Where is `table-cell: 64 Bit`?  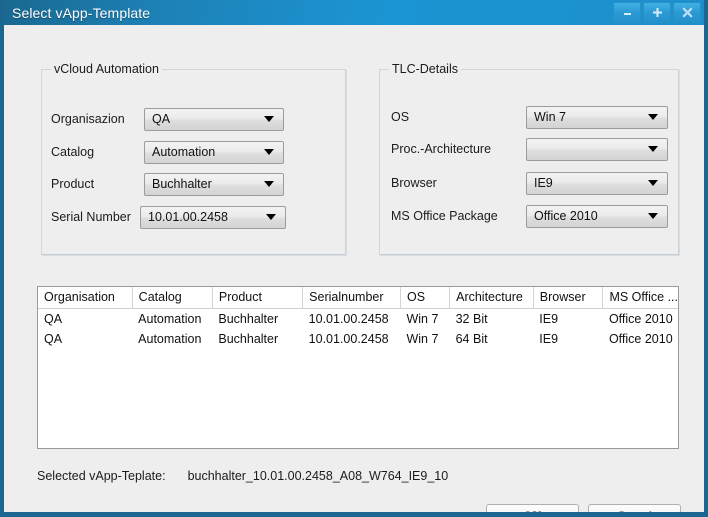 table-cell: 64 Bit is located at coordinates (471, 339).